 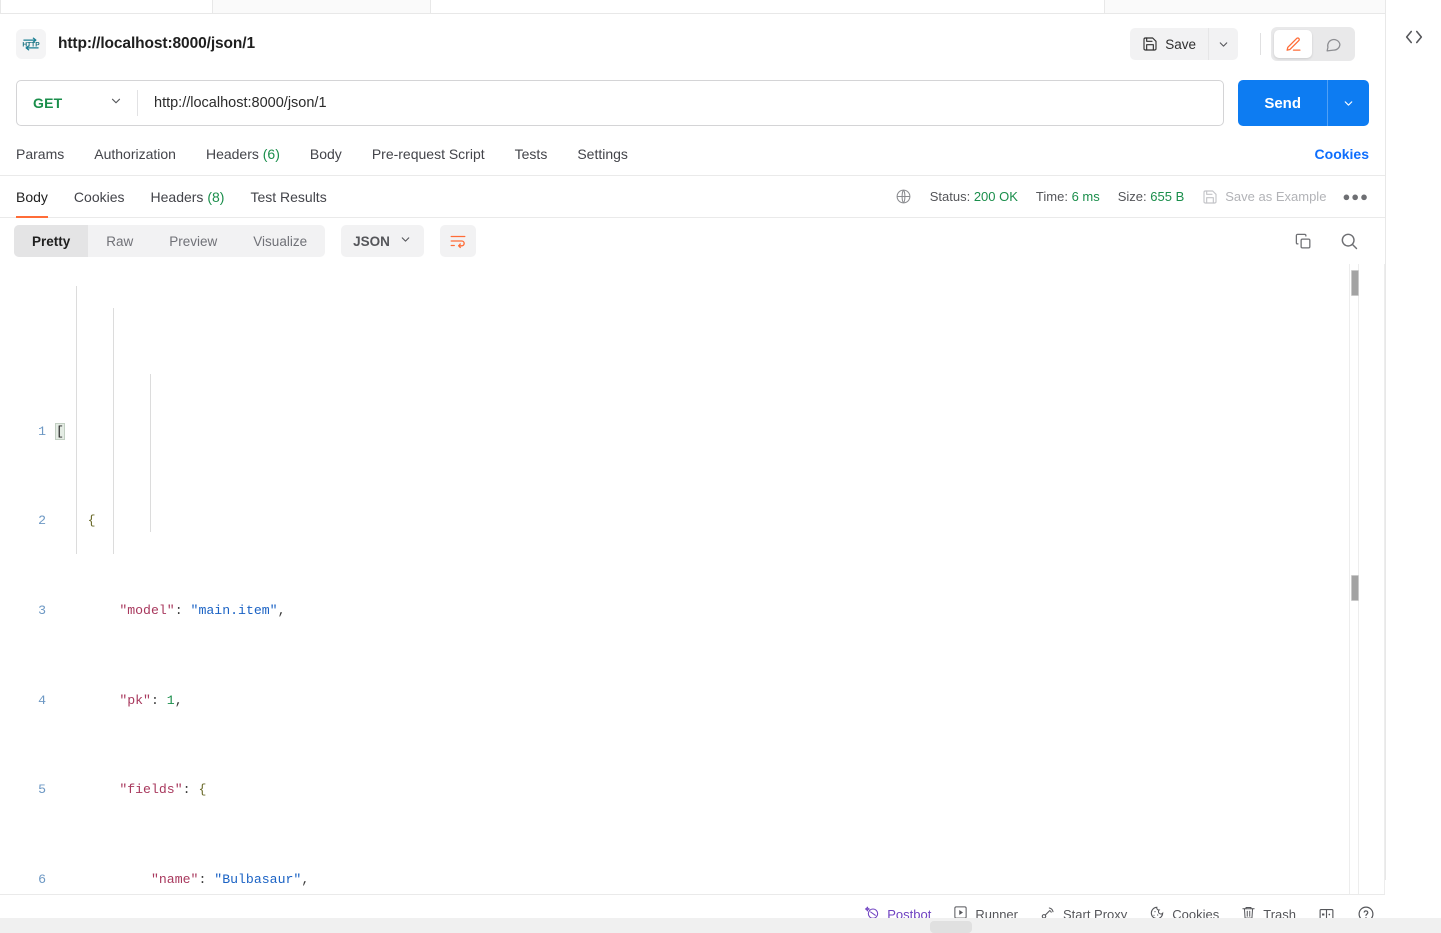 What do you see at coordinates (42, 700) in the screenshot?
I see `line-number: 4` at bounding box center [42, 700].